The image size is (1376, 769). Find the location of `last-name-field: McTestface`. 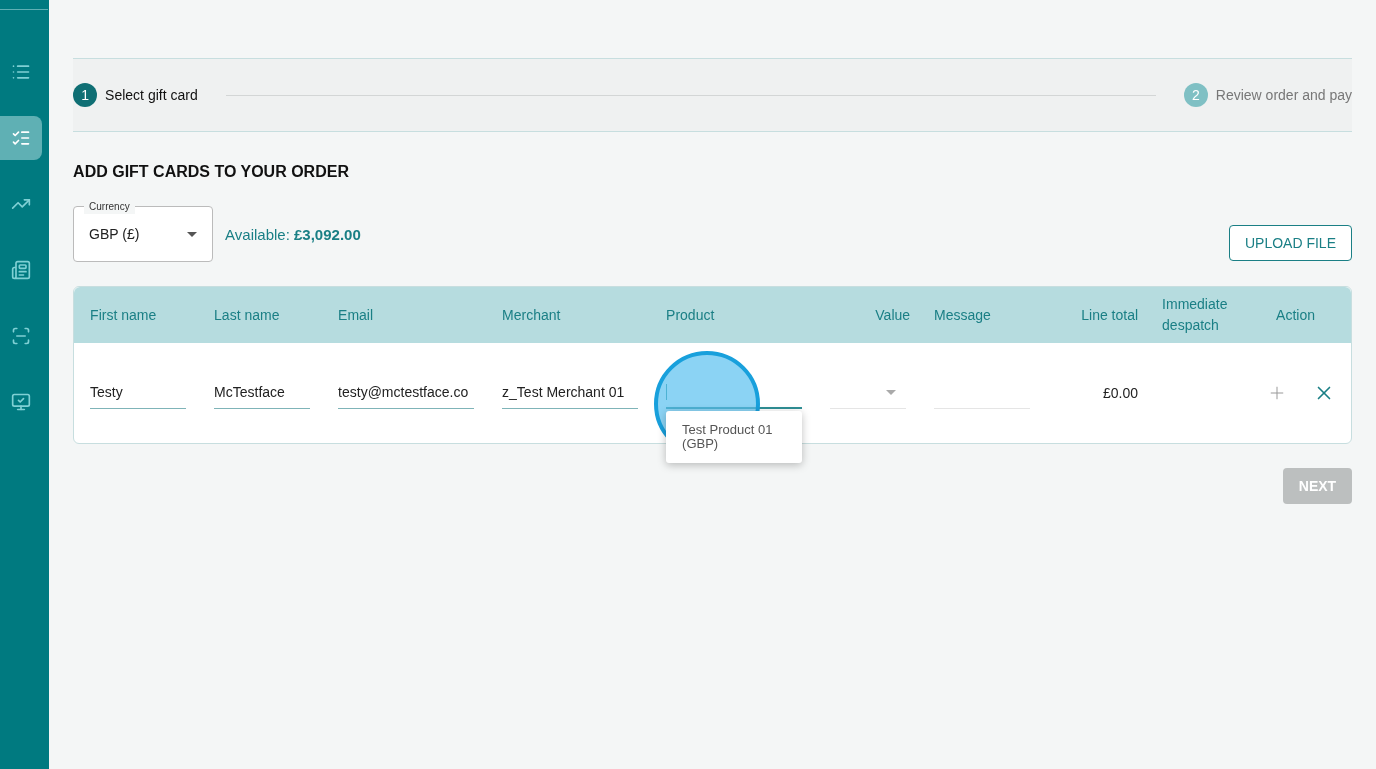

last-name-field: McTestface is located at coordinates (262, 393).